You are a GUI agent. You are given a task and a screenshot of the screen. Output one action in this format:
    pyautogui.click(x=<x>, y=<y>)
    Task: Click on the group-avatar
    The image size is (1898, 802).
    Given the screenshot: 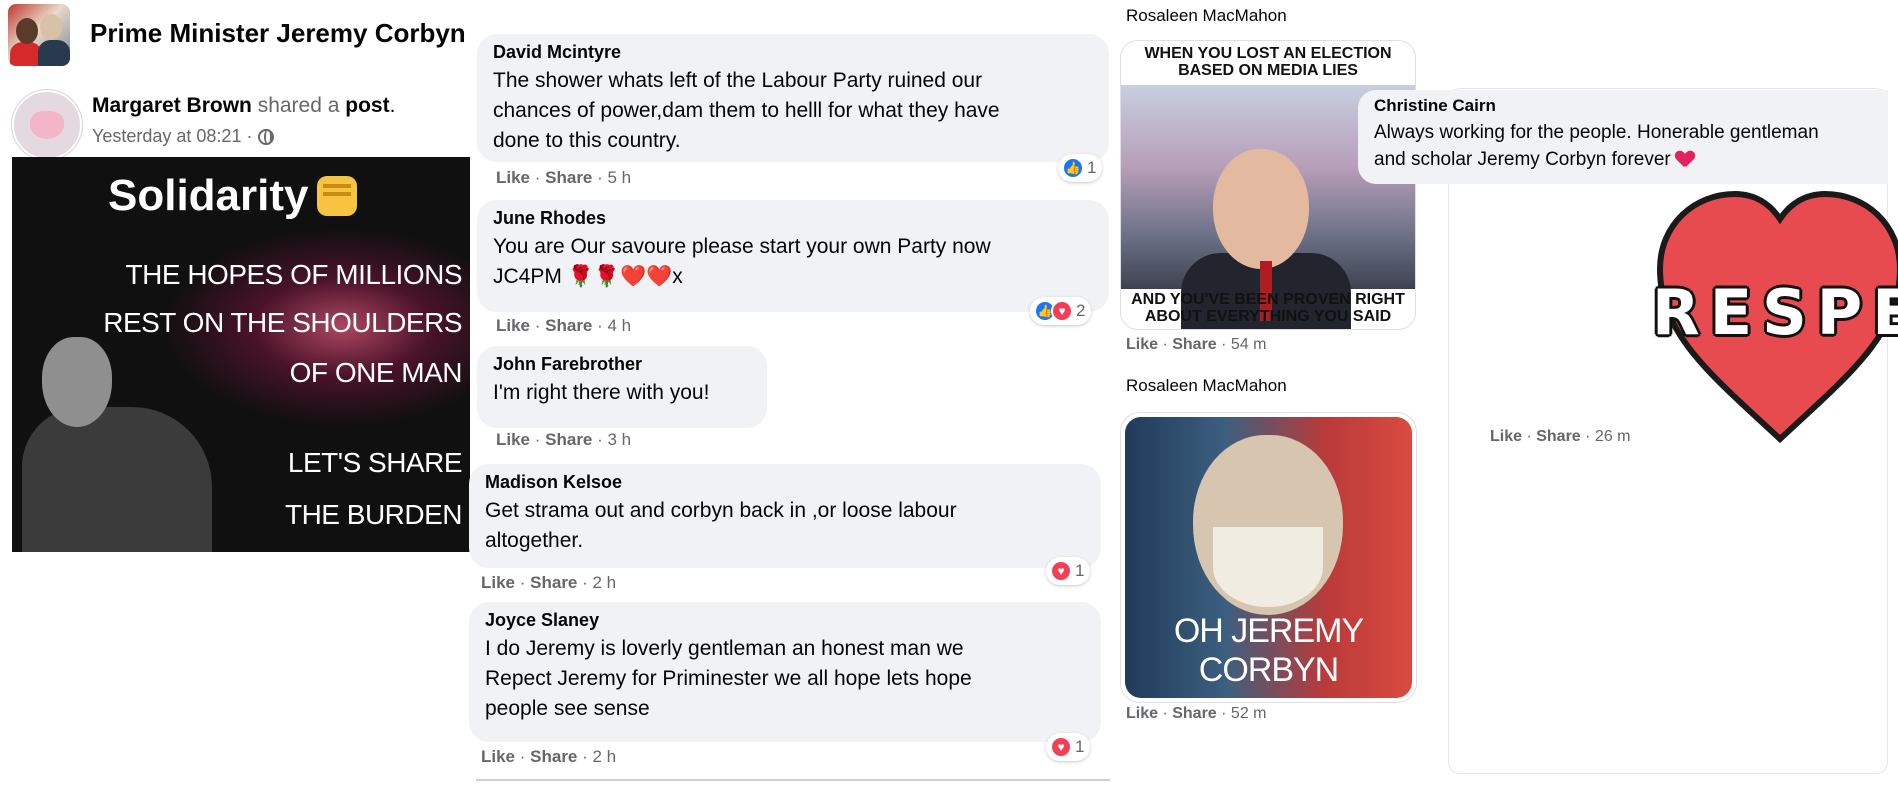 What is the action you would take?
    pyautogui.click(x=39, y=35)
    